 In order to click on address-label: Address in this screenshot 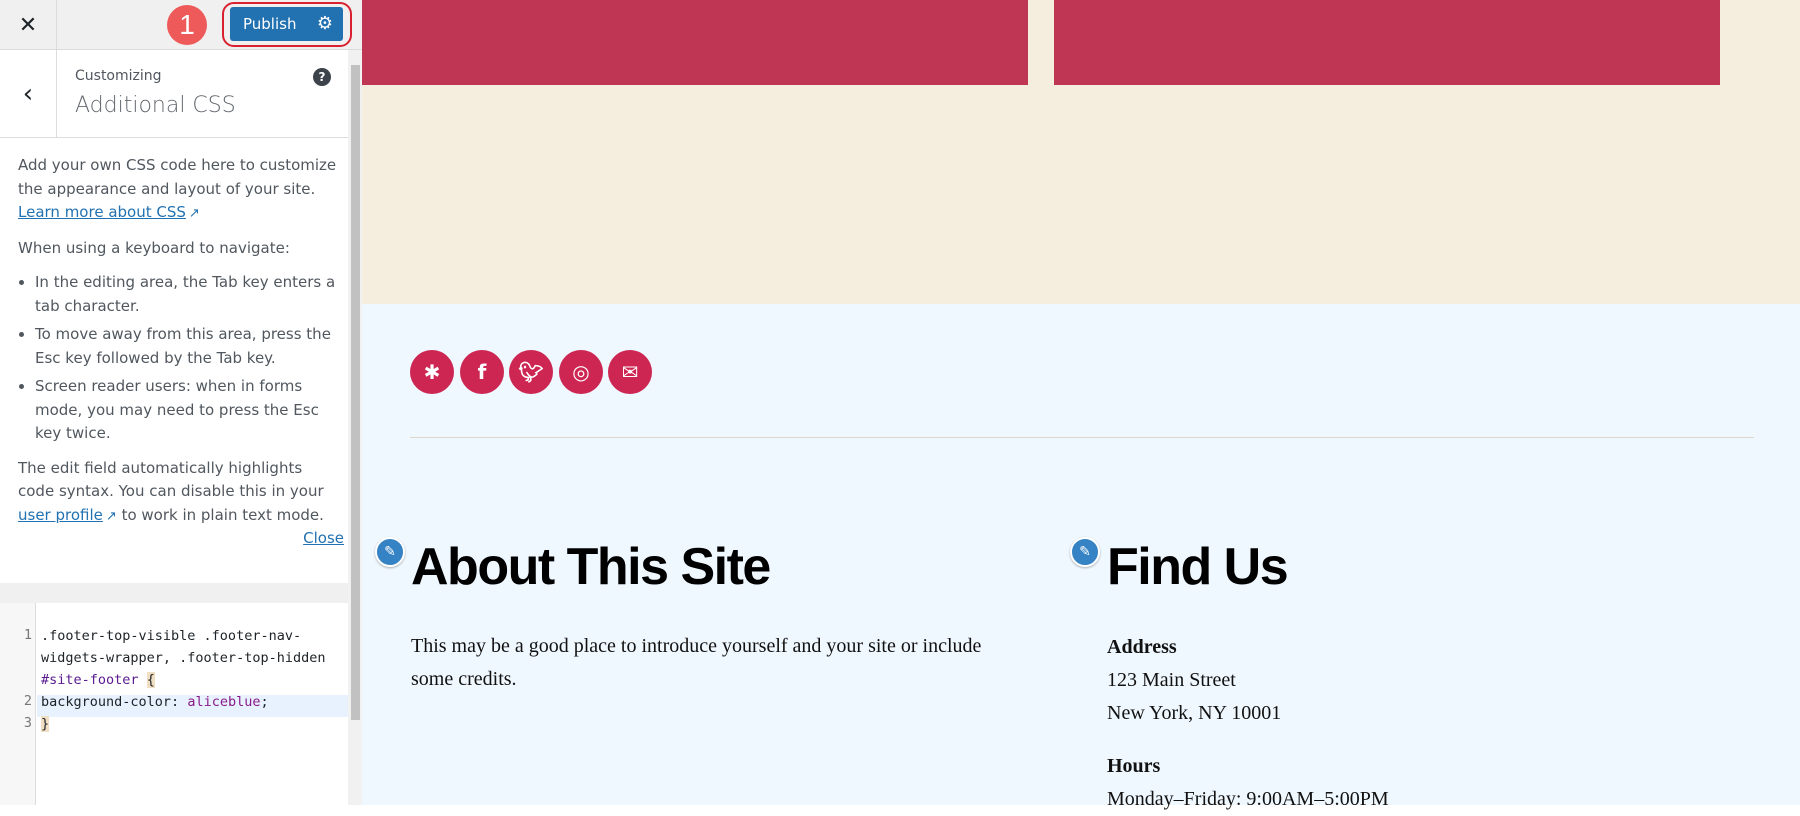, I will do `click(1142, 647)`.